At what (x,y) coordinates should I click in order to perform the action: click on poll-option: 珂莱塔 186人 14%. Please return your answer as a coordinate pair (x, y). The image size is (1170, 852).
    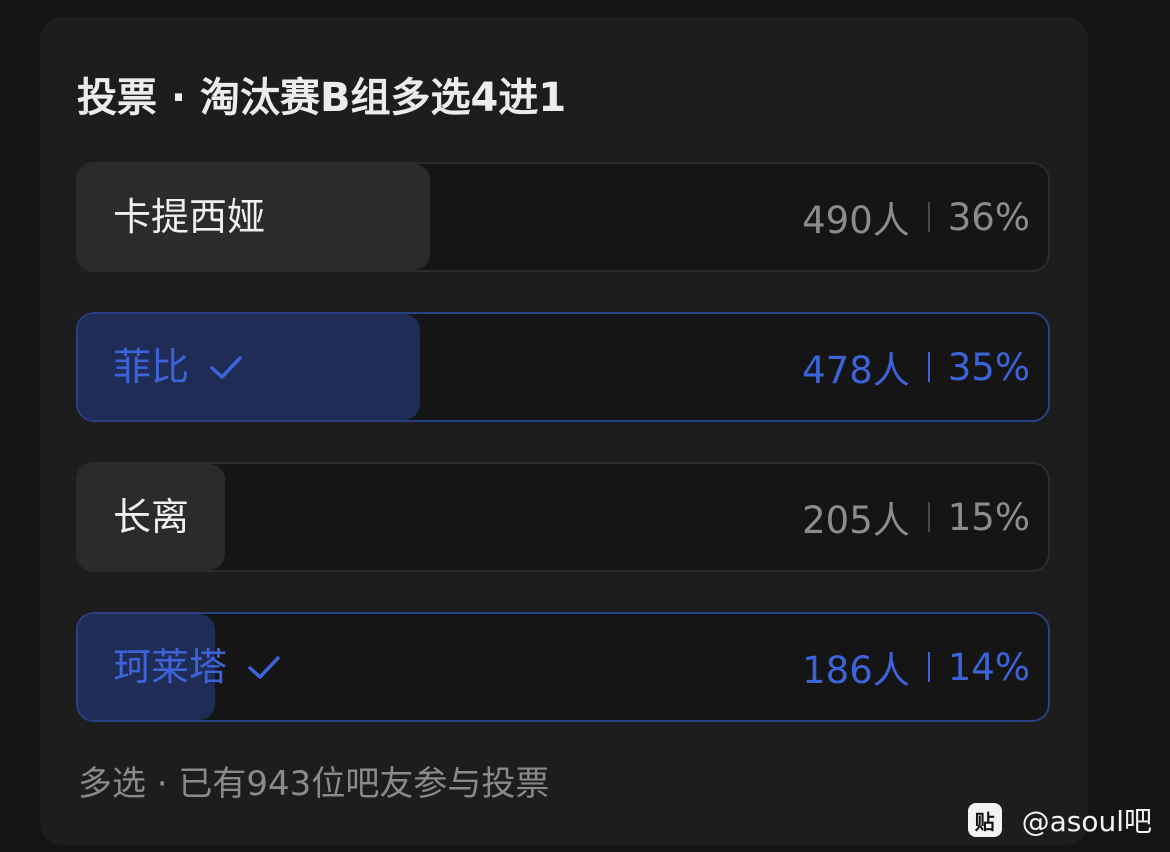
    Looking at the image, I should click on (563, 667).